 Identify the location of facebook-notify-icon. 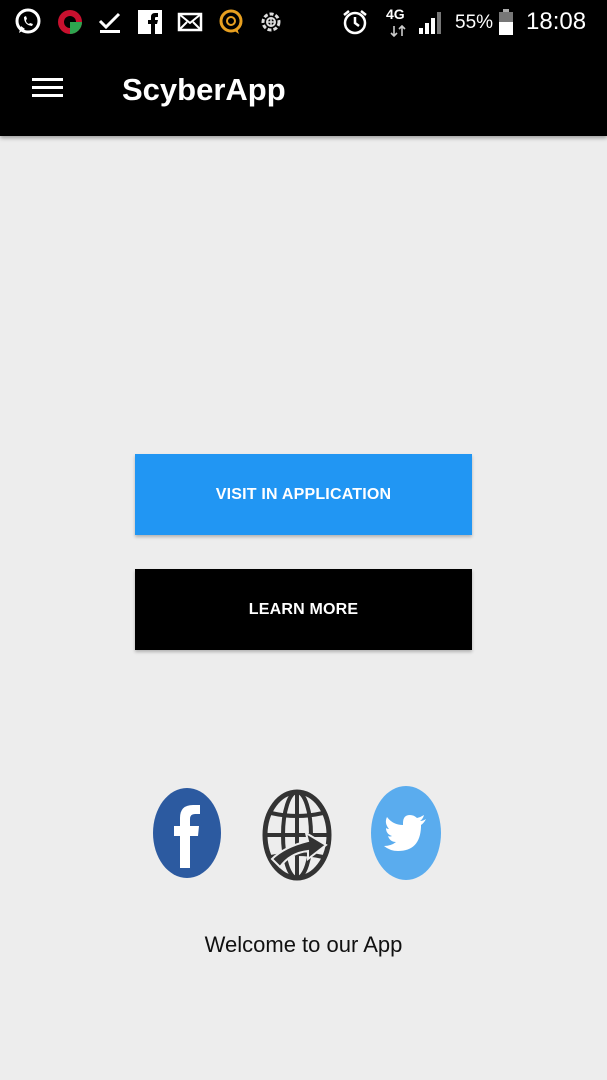
(150, 22).